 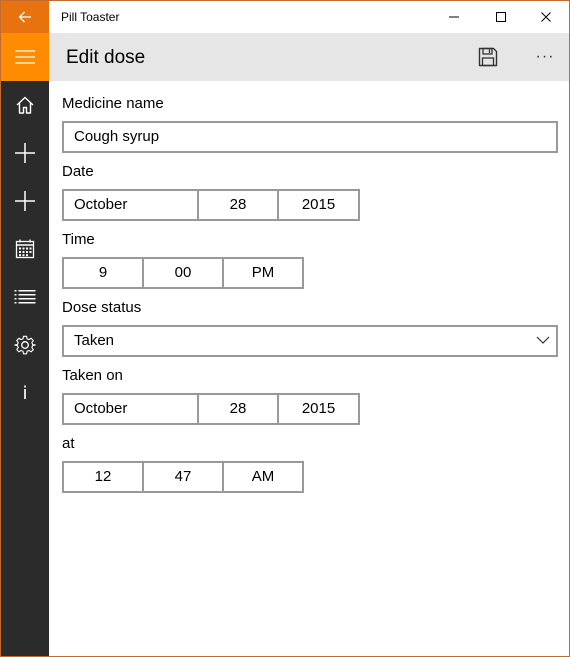 I want to click on maximize-button, so click(x=501, y=17).